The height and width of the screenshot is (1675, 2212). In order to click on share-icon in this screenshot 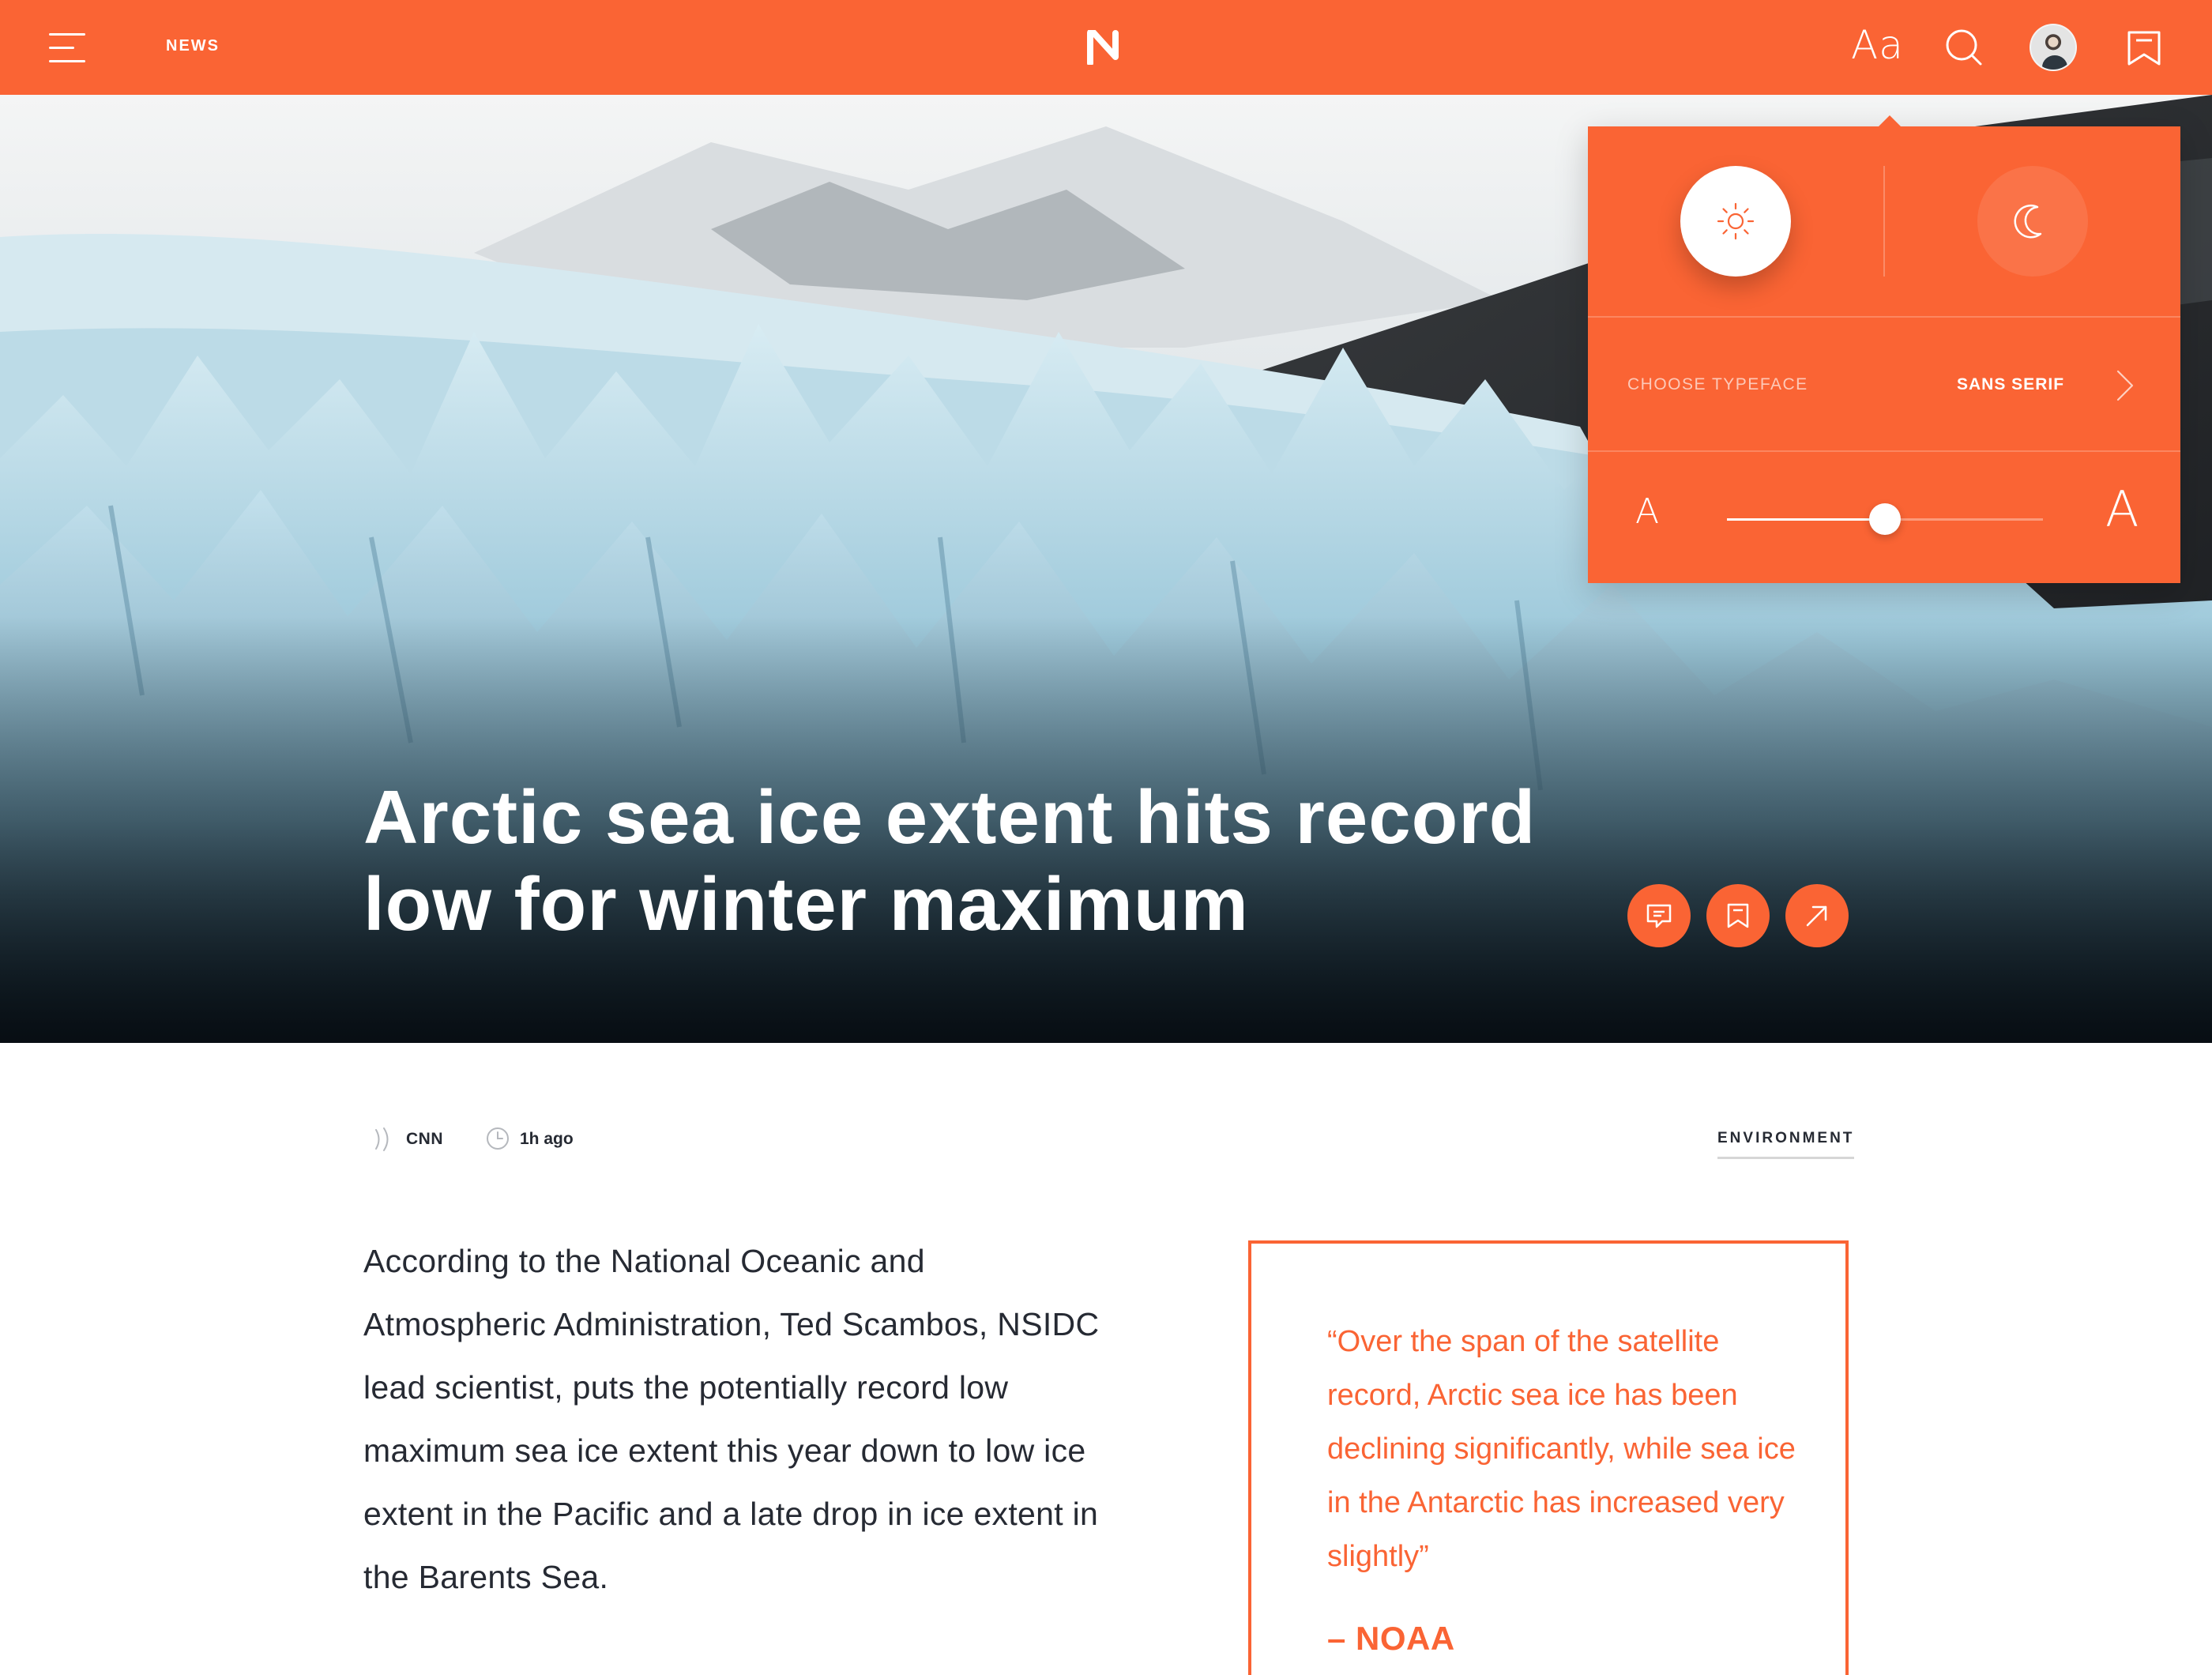, I will do `click(1817, 916)`.